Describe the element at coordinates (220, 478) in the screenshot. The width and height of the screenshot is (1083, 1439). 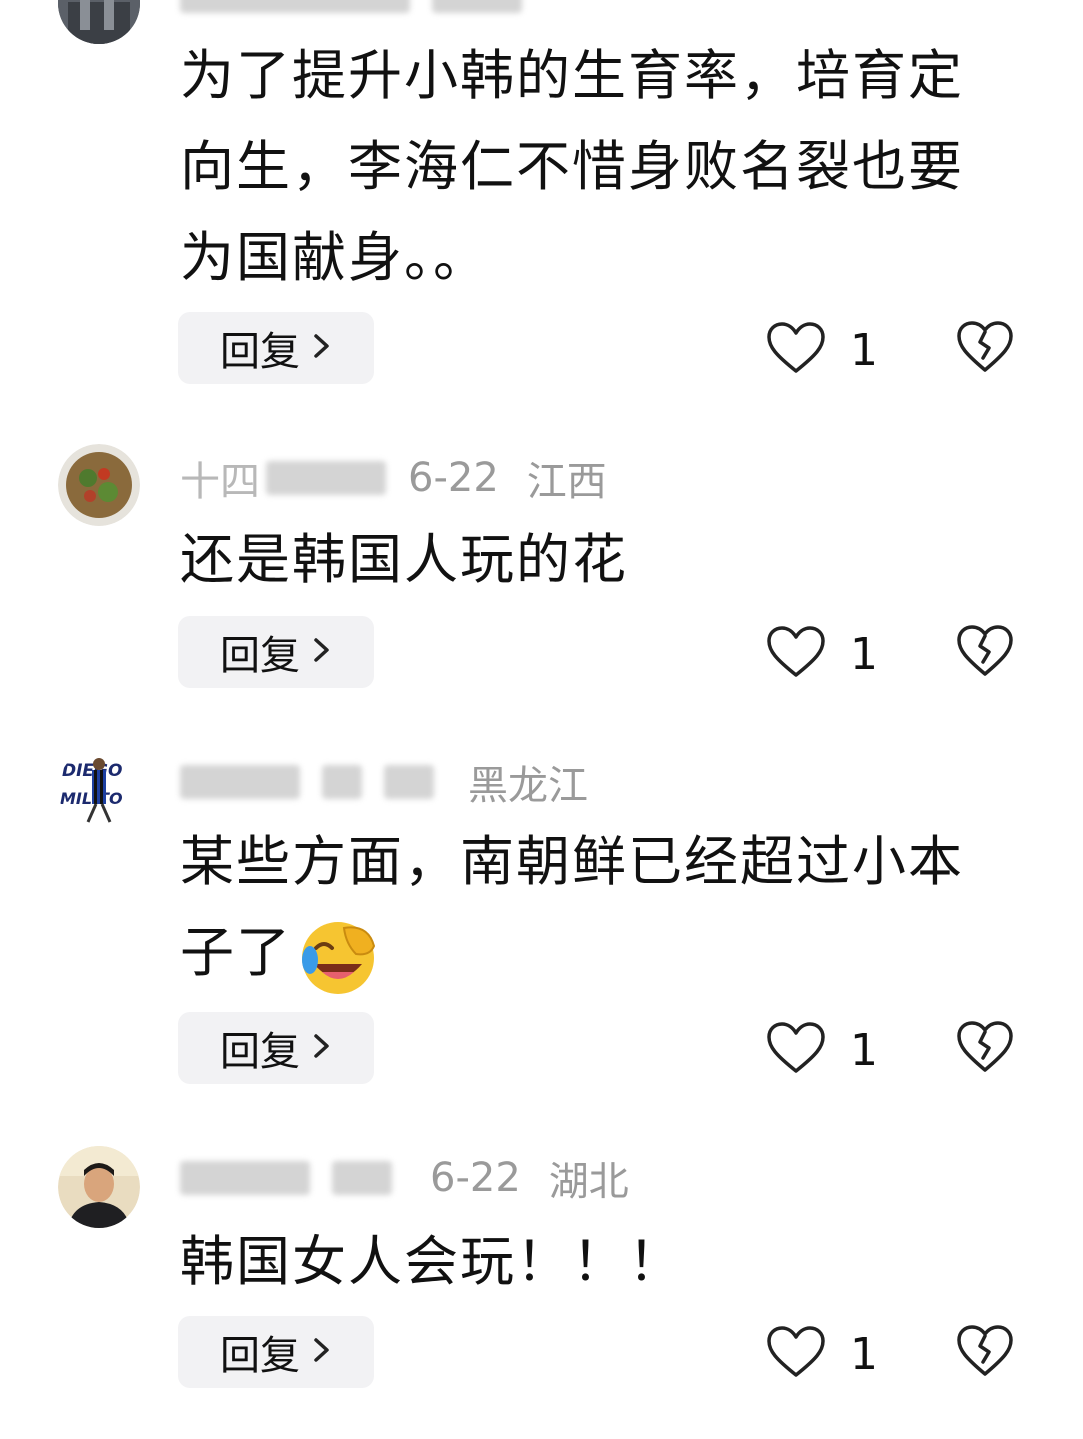
I see `author-name: 十四` at that location.